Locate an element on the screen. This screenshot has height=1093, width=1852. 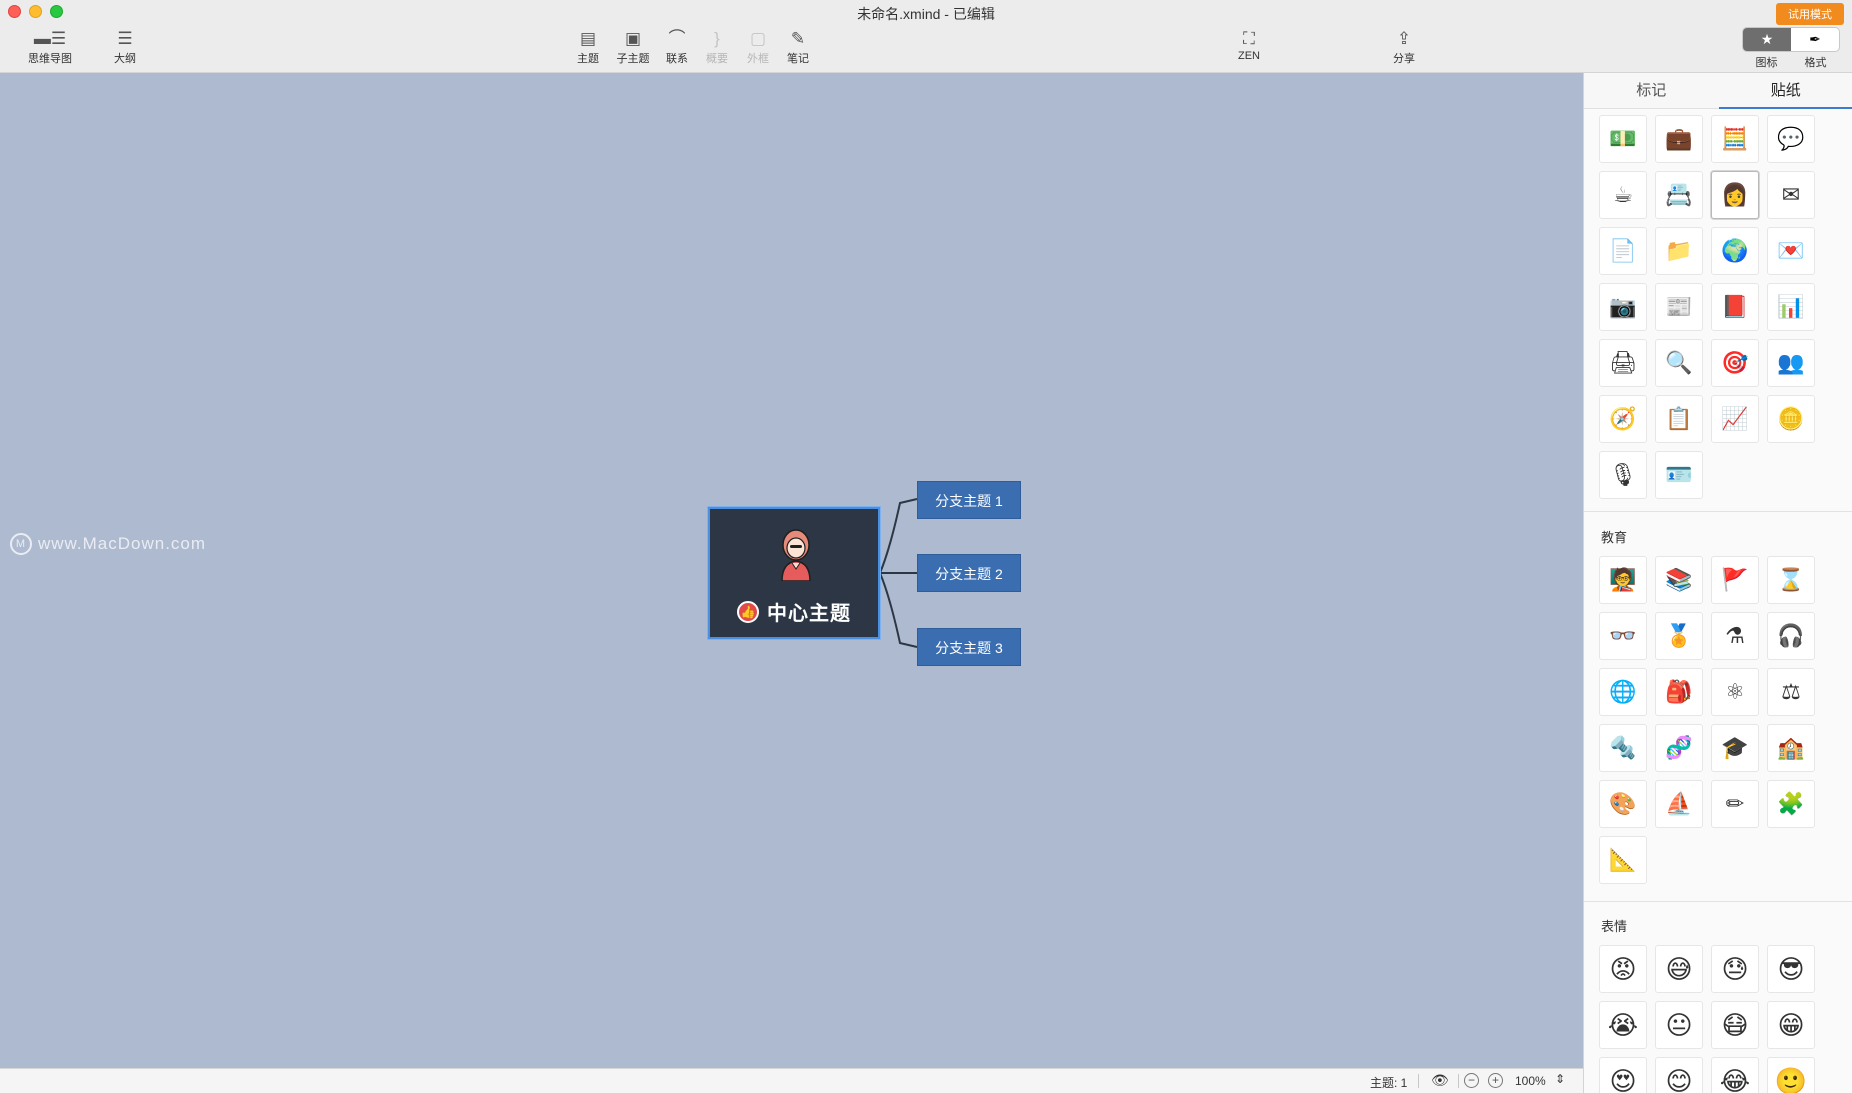
flag-sticker: 🚩 is located at coordinates (1735, 580).